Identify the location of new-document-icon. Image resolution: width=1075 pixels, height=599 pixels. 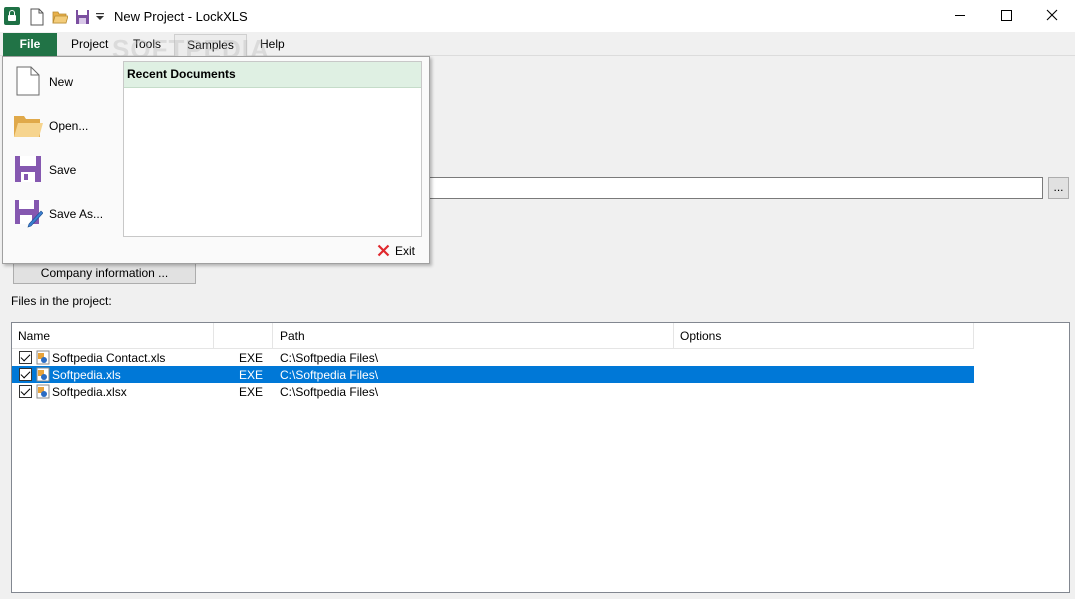
(28, 81).